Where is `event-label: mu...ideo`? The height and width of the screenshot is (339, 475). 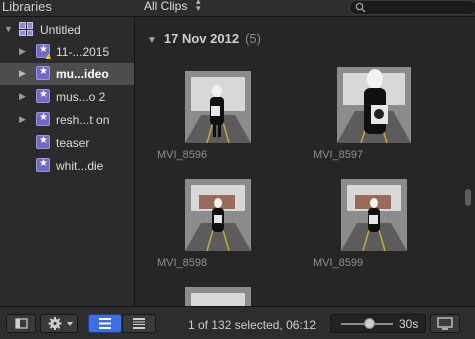 event-label: mu...ideo is located at coordinates (82, 74).